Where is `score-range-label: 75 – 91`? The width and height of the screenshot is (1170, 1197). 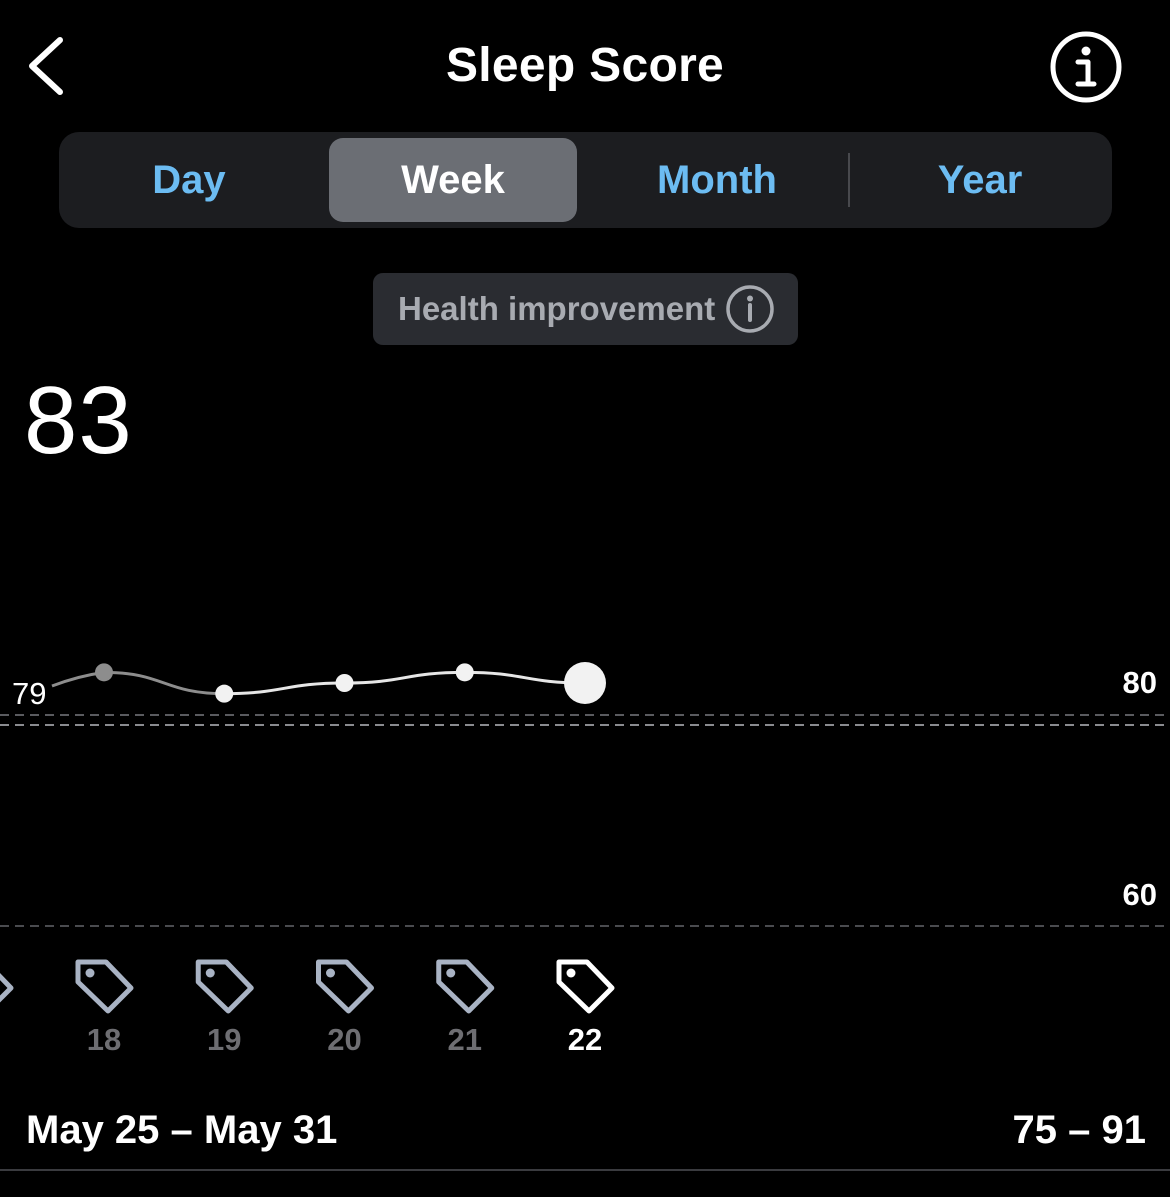
score-range-label: 75 – 91 is located at coordinates (1079, 1130).